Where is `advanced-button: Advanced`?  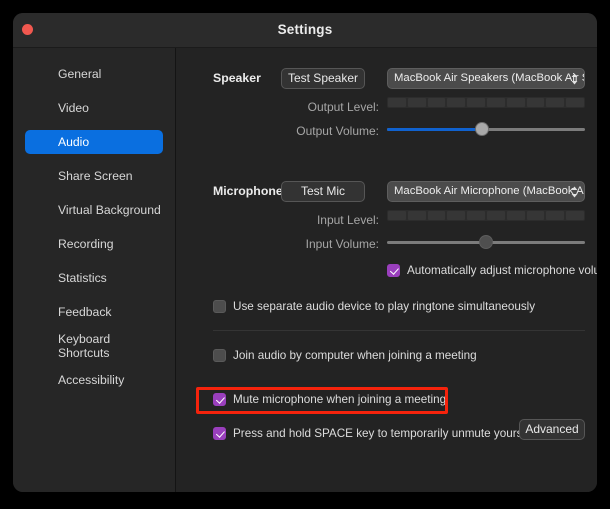 advanced-button: Advanced is located at coordinates (552, 429).